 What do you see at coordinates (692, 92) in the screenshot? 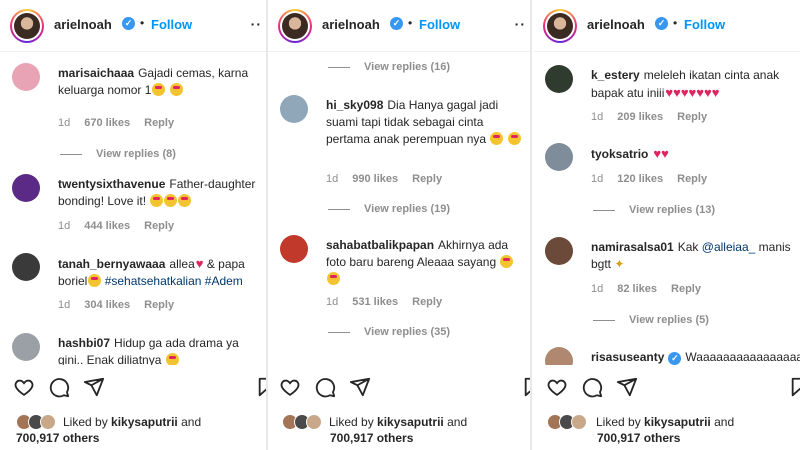
I see `heart-emoji-icon: ♥♥♥♥♥♥♥` at bounding box center [692, 92].